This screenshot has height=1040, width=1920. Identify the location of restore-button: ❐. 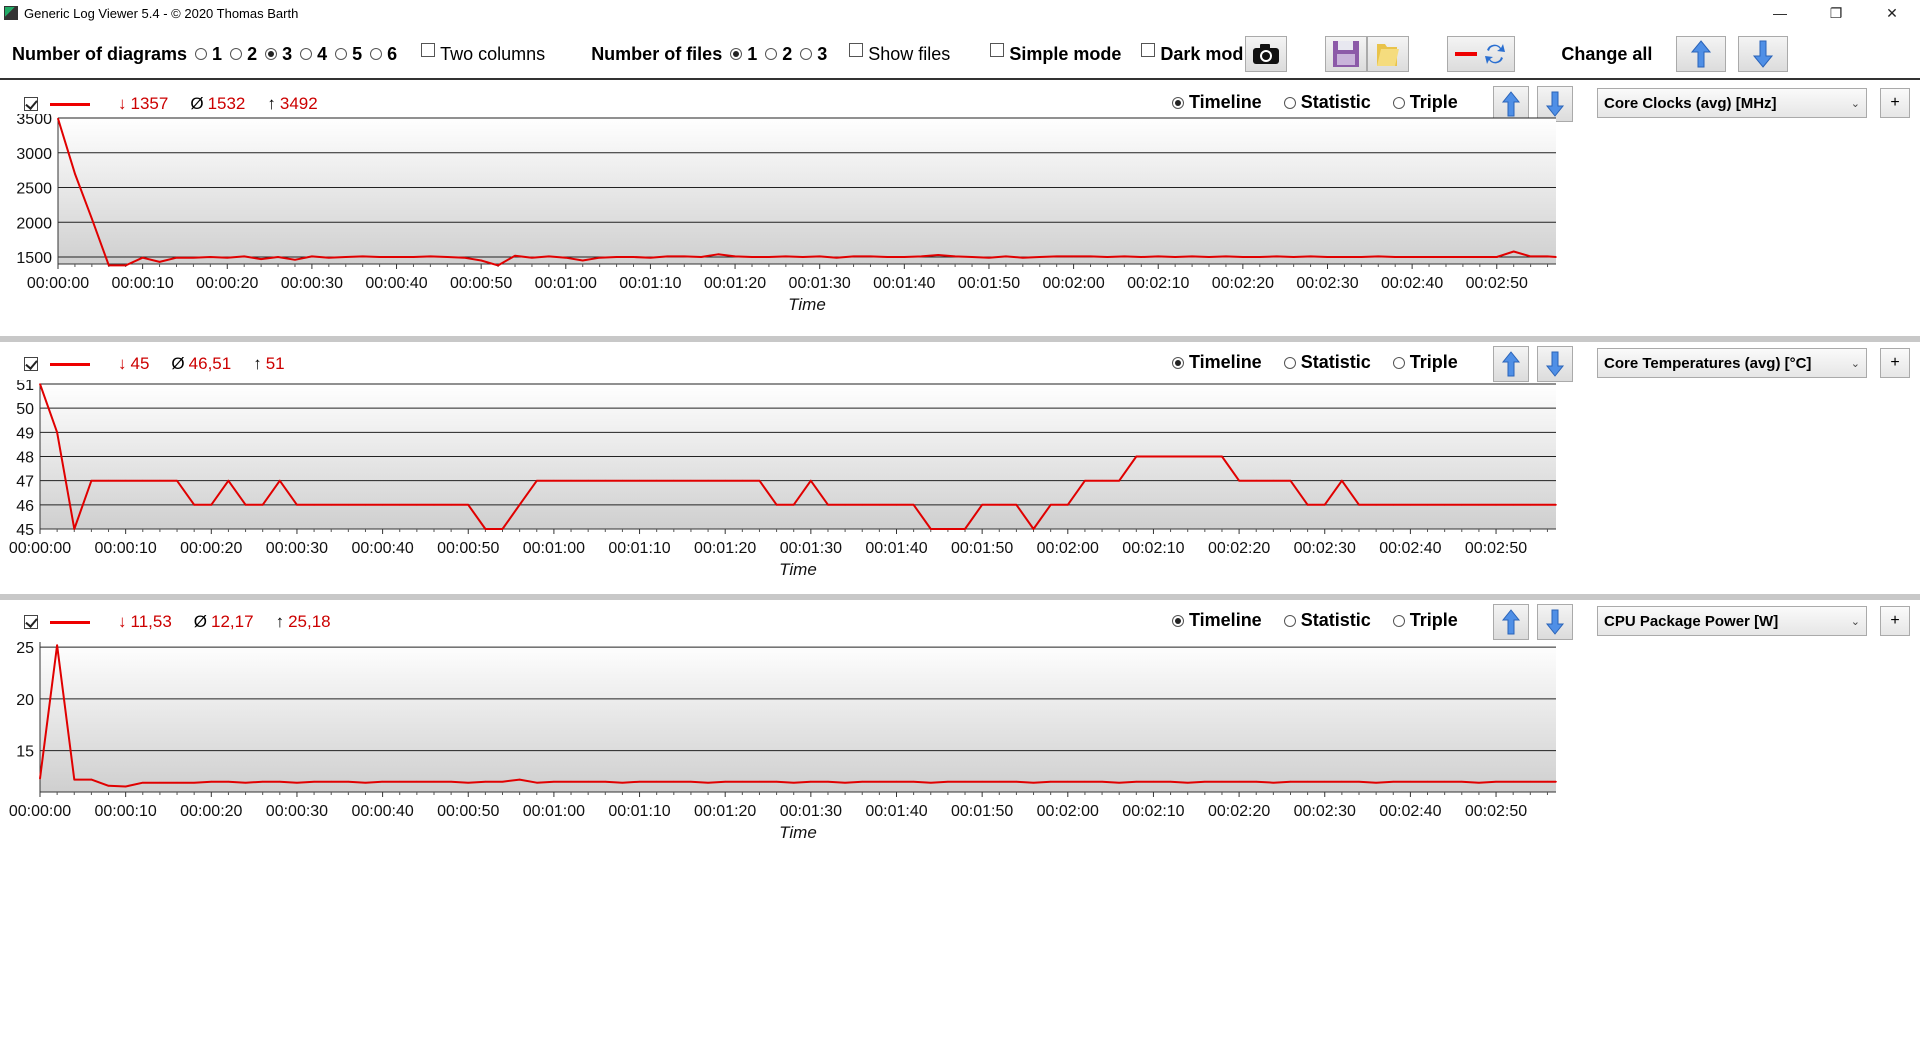
(1836, 13).